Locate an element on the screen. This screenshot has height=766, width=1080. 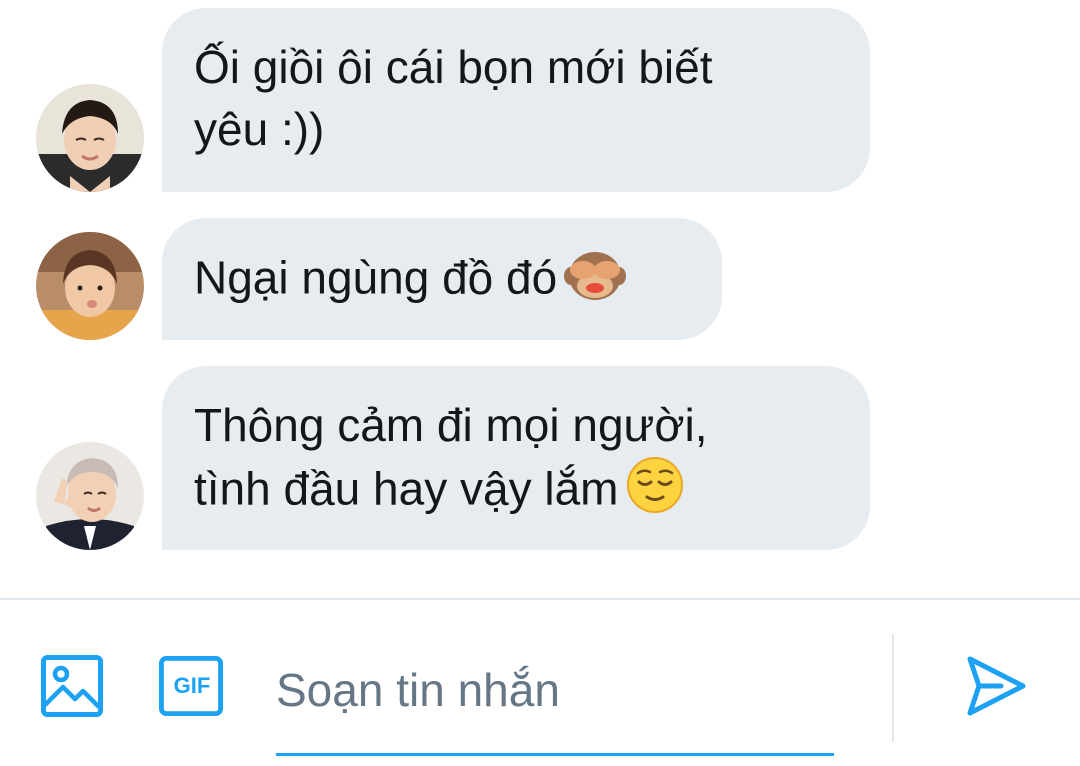
gif-button: GIF is located at coordinates (191, 686).